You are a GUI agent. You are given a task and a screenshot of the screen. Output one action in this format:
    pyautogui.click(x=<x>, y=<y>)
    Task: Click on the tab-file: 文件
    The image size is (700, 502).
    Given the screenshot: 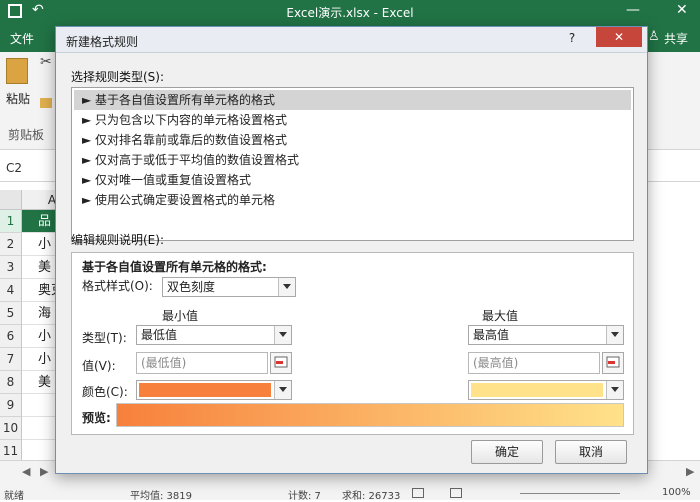 What is the action you would take?
    pyautogui.click(x=22, y=38)
    